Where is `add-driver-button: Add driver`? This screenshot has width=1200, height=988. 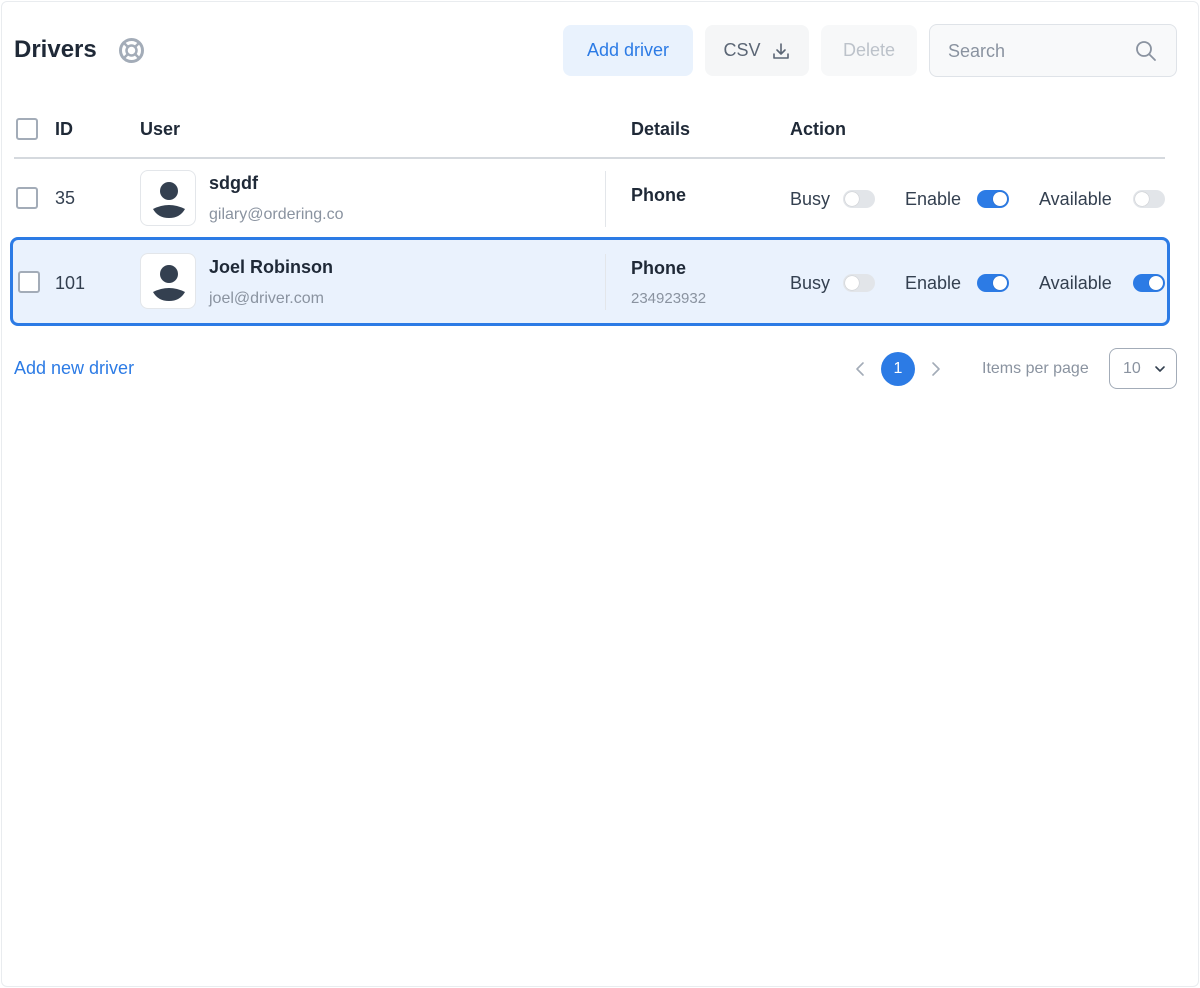
add-driver-button: Add driver is located at coordinates (628, 50).